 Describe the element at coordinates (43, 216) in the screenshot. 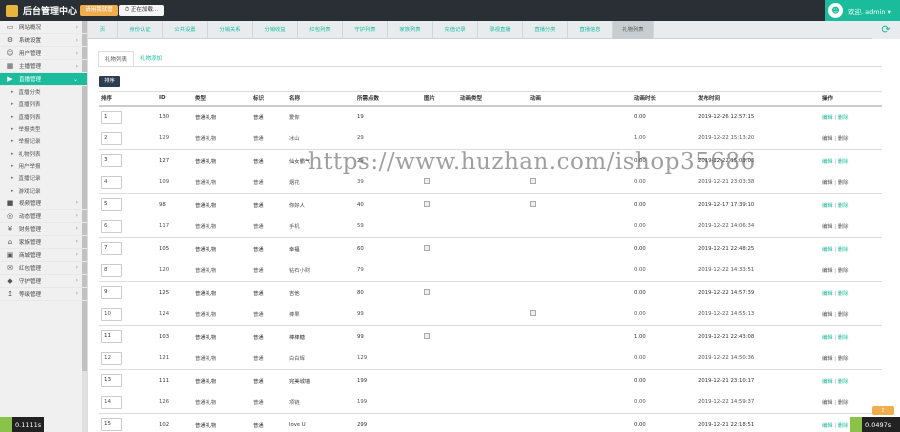

I see `sidebar-item: ◎ 动态管理 ›` at that location.